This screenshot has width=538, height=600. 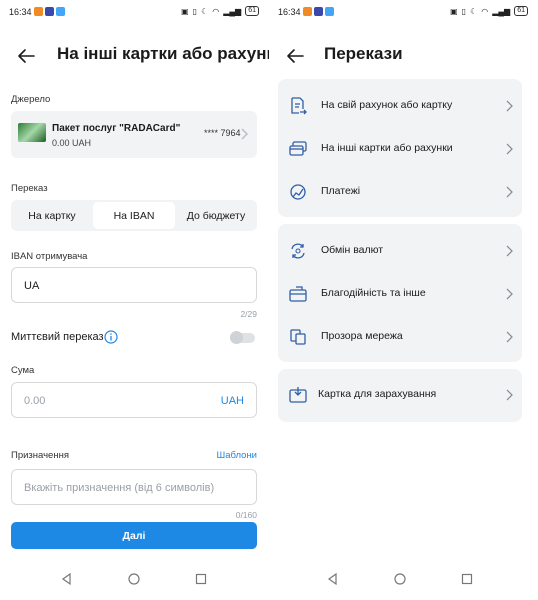 I want to click on purpose-counter: 0/160, so click(x=246, y=515).